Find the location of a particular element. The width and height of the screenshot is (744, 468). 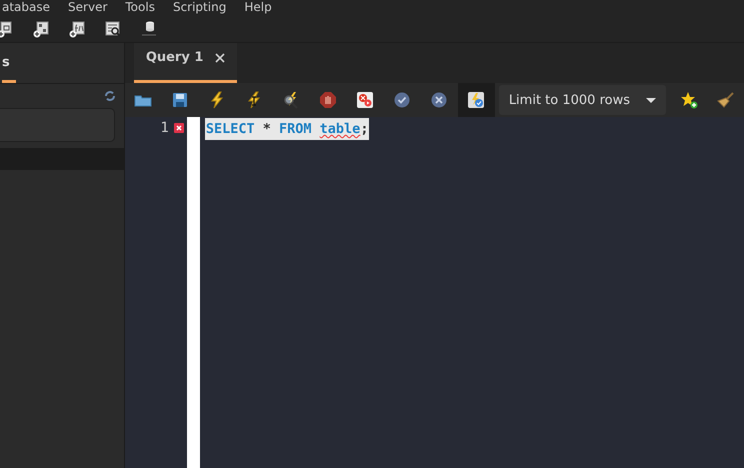

star-plus-icon is located at coordinates (689, 100).